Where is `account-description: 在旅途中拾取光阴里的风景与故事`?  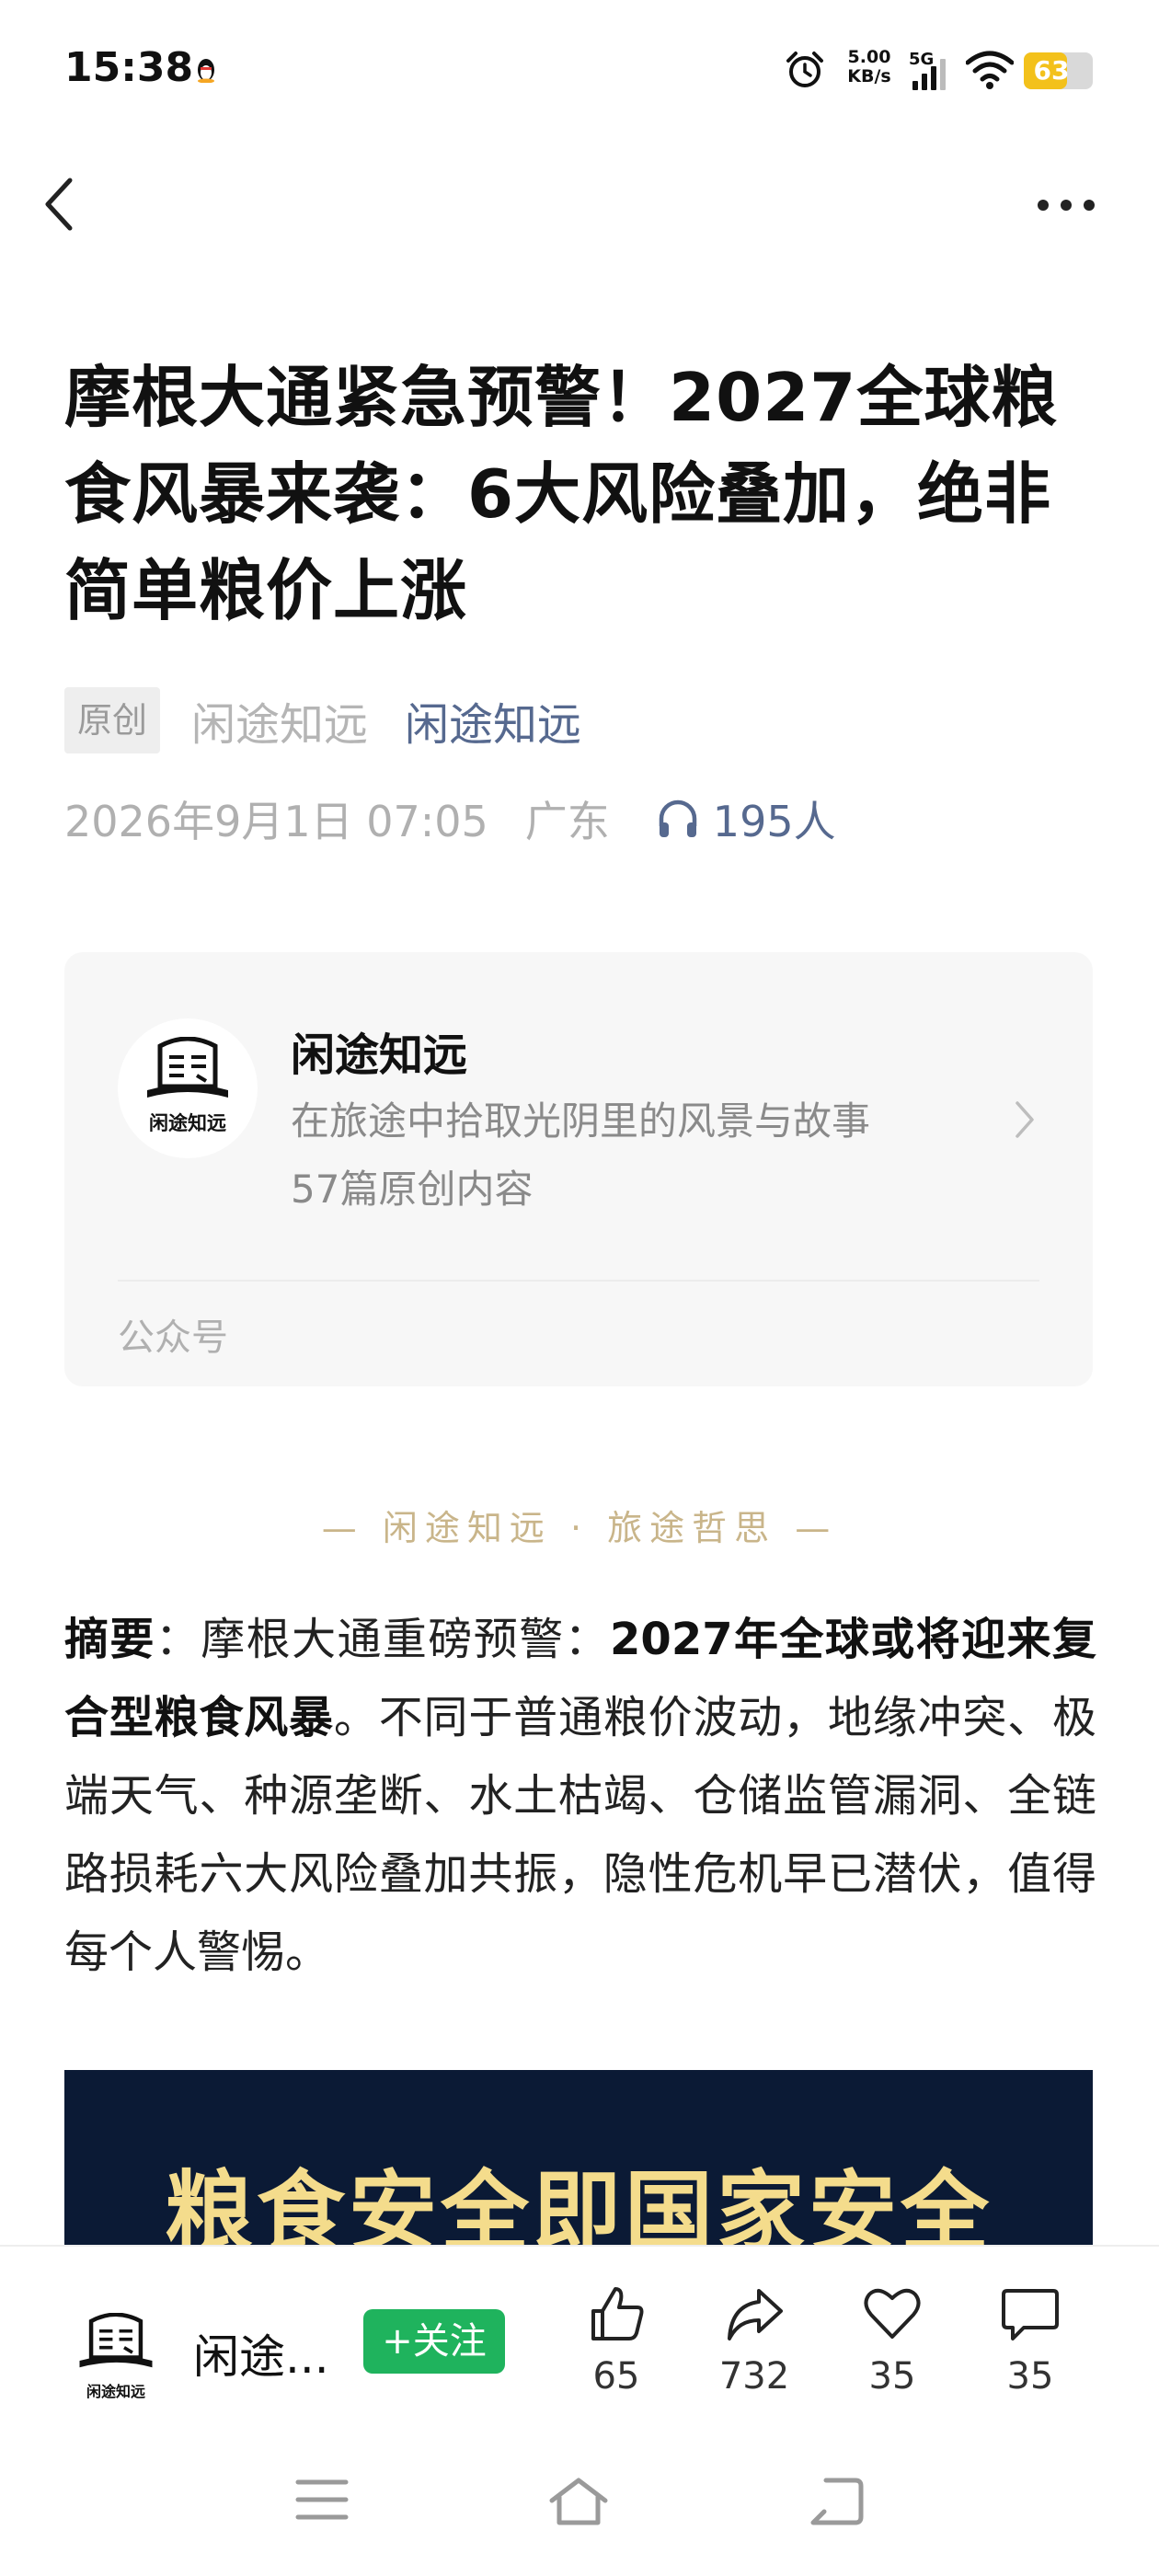
account-description: 在旅途中拾取光阴里的风景与故事 is located at coordinates (581, 1121).